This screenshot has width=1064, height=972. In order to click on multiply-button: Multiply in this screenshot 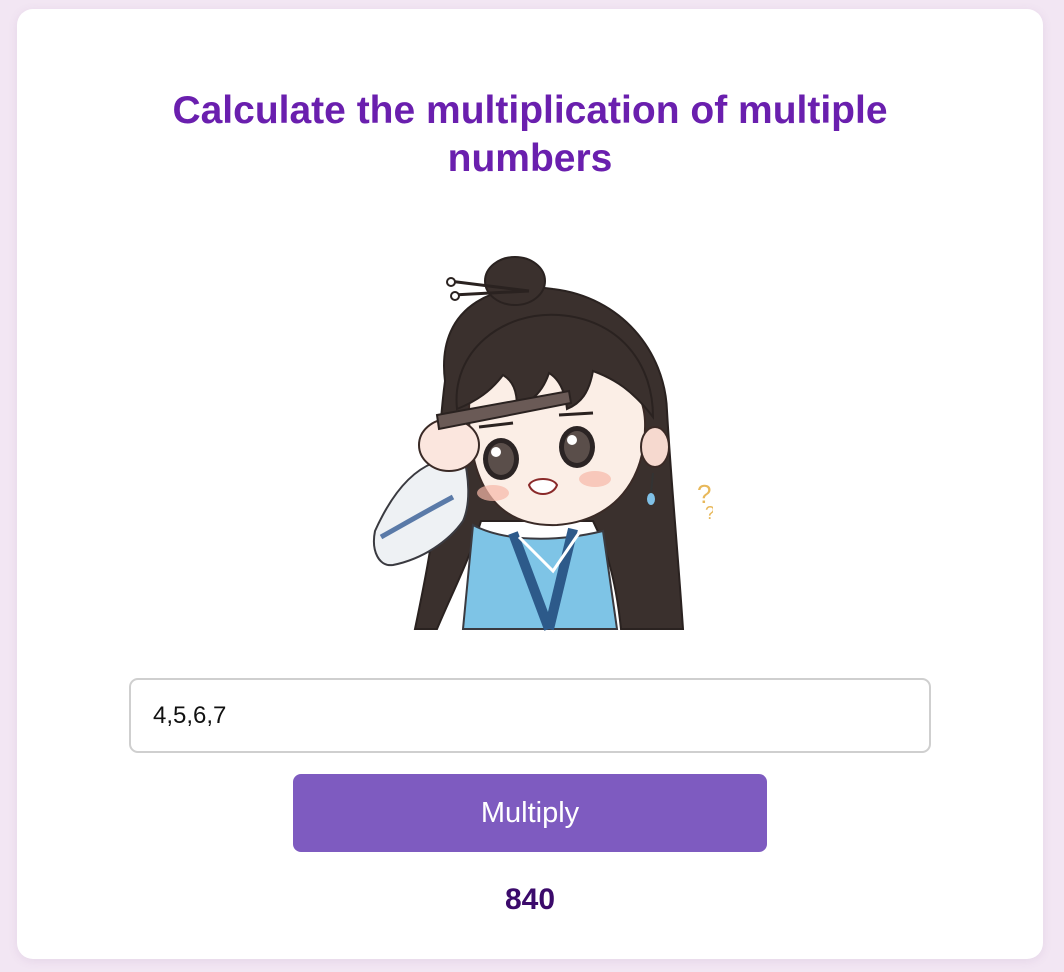, I will do `click(530, 813)`.